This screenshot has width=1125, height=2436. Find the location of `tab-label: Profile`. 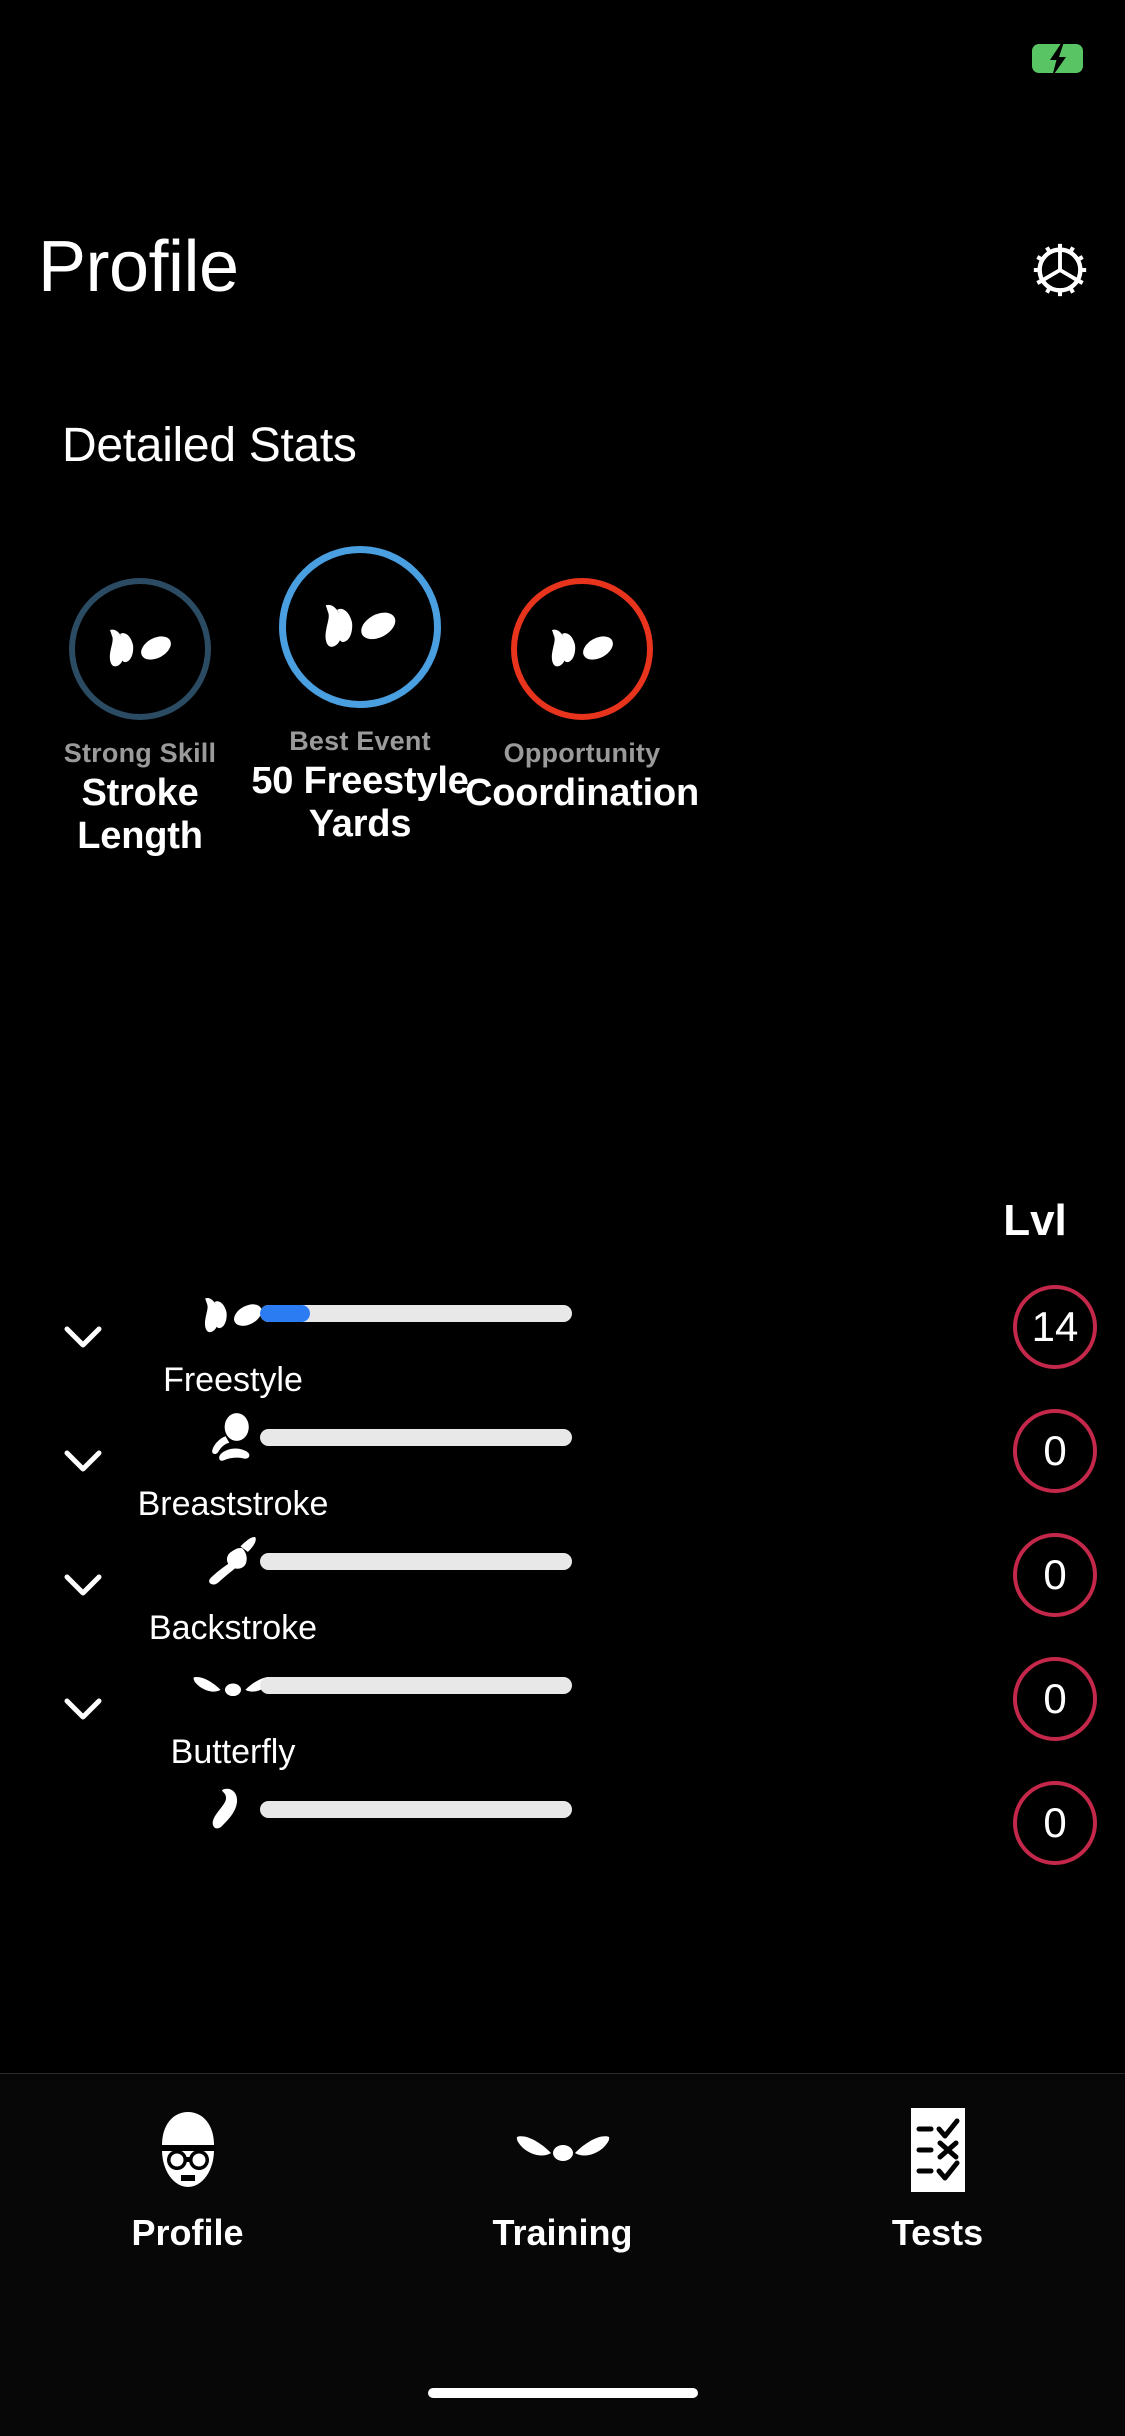

tab-label: Profile is located at coordinates (187, 2232).